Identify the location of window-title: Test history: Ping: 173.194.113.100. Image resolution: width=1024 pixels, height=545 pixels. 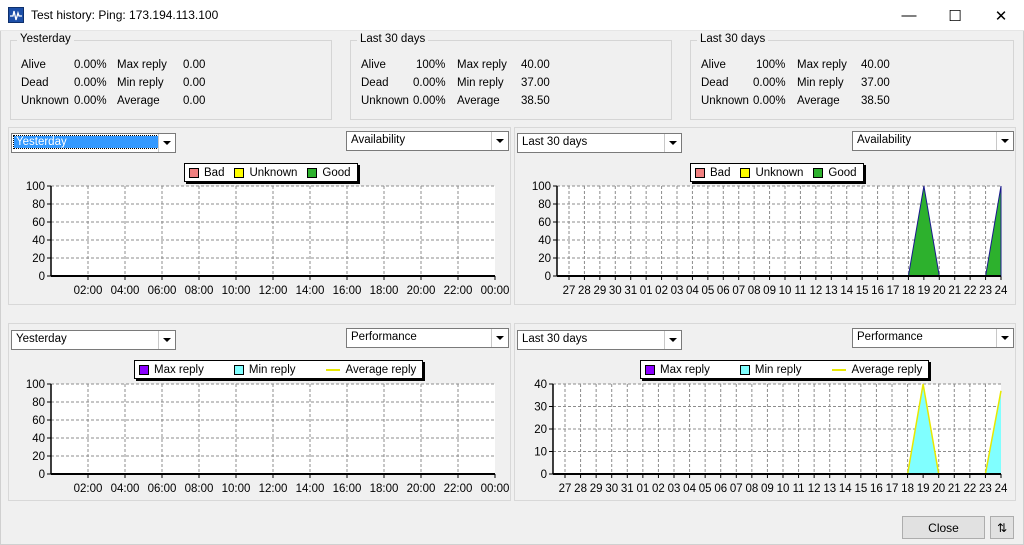
(125, 15).